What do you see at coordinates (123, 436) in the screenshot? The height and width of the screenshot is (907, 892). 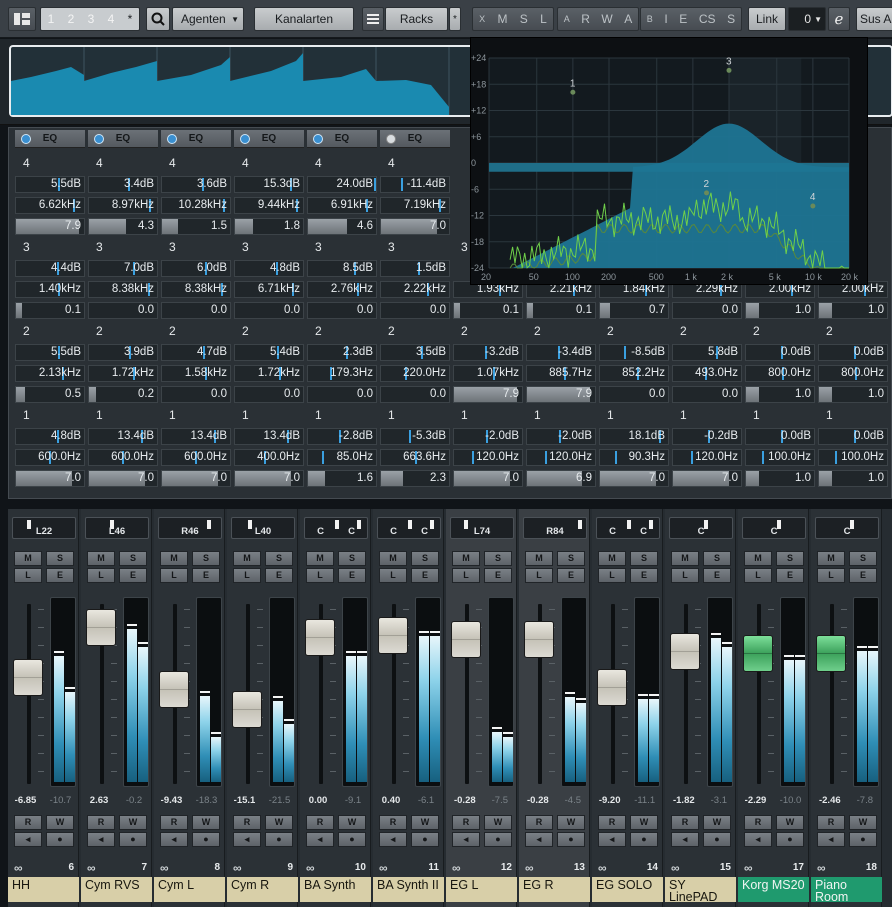 I see `eq-gain-field: 13.4dB` at bounding box center [123, 436].